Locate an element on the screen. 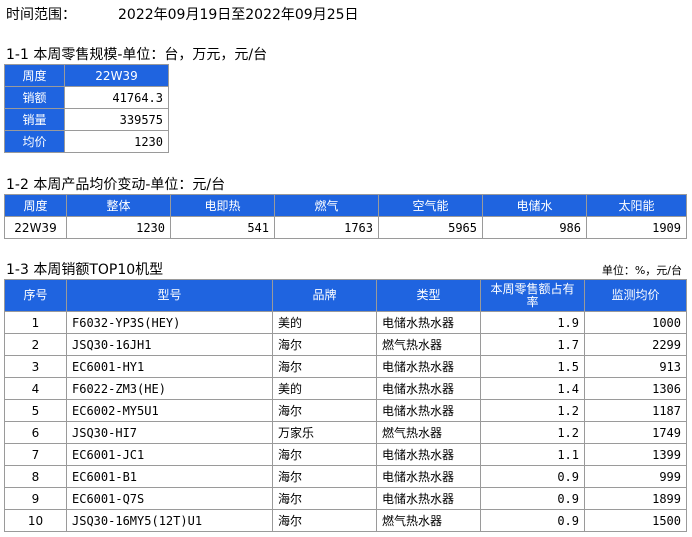 The height and width of the screenshot is (537, 692). table-row: 10 JSQ30-16MY5(12T)U1 海尔 燃气热水器 0.9 1500 is located at coordinates (345, 520).